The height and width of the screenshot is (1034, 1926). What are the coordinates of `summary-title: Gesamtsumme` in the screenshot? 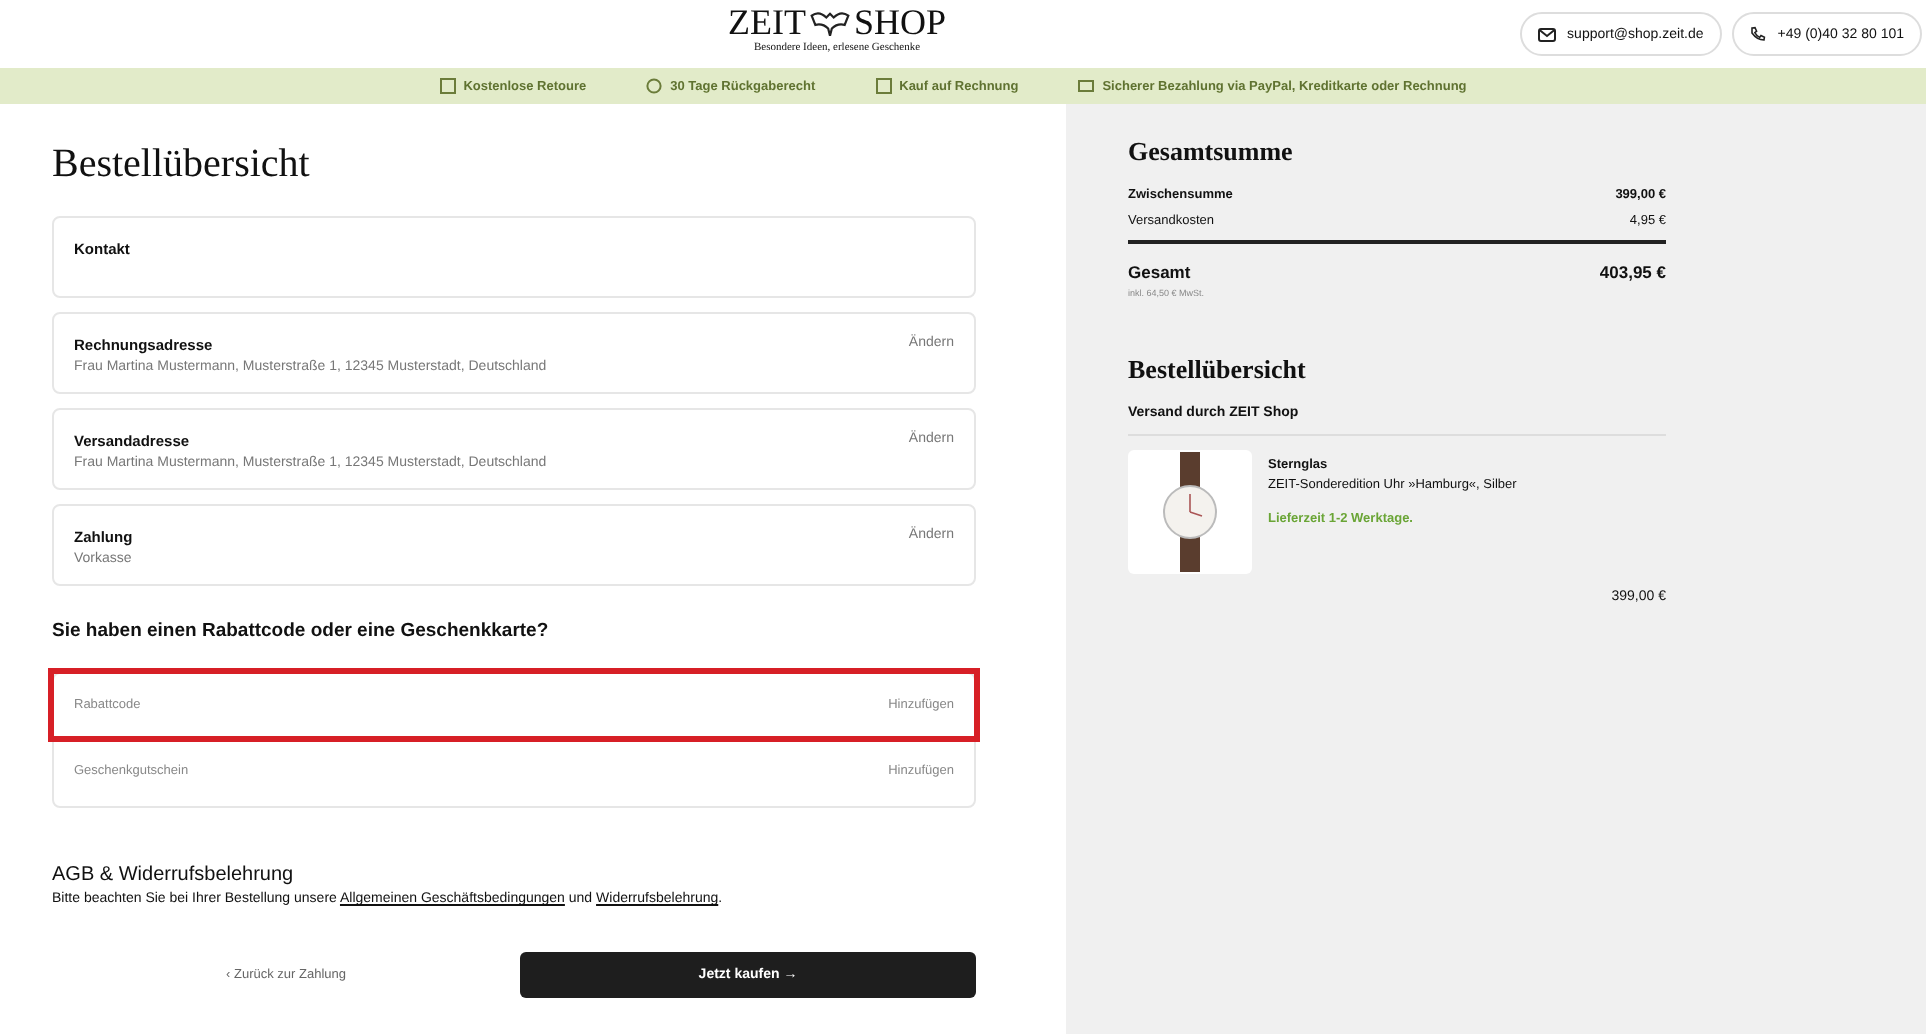 It's located at (1211, 152).